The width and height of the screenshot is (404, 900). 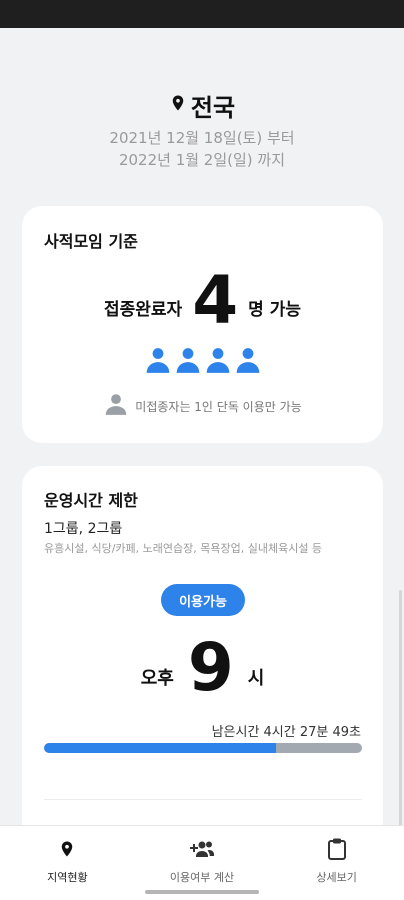 I want to click on nav-label-usage-calculator: 이용여부 계산, so click(x=202, y=877).